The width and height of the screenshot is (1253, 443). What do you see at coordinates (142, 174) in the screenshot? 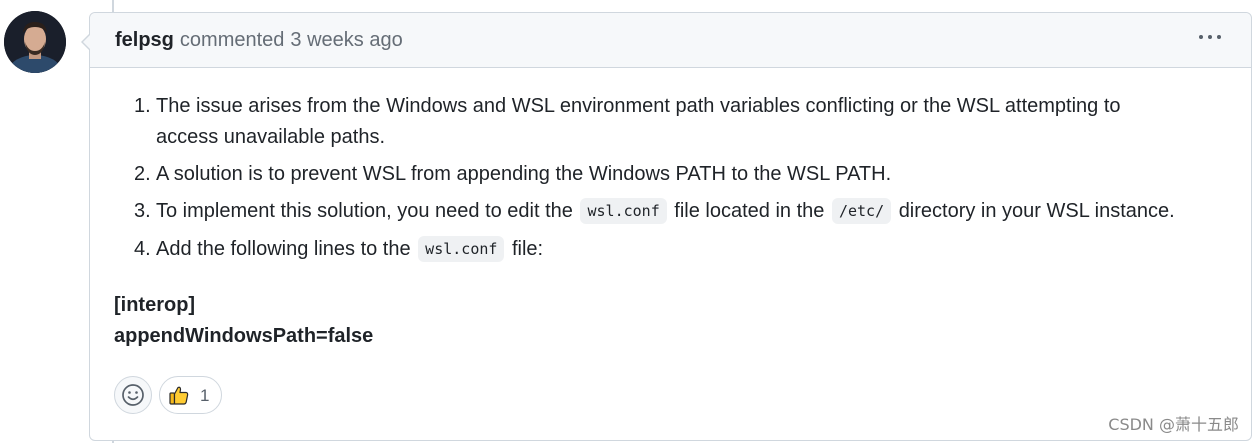
I see `list-number: 2.` at bounding box center [142, 174].